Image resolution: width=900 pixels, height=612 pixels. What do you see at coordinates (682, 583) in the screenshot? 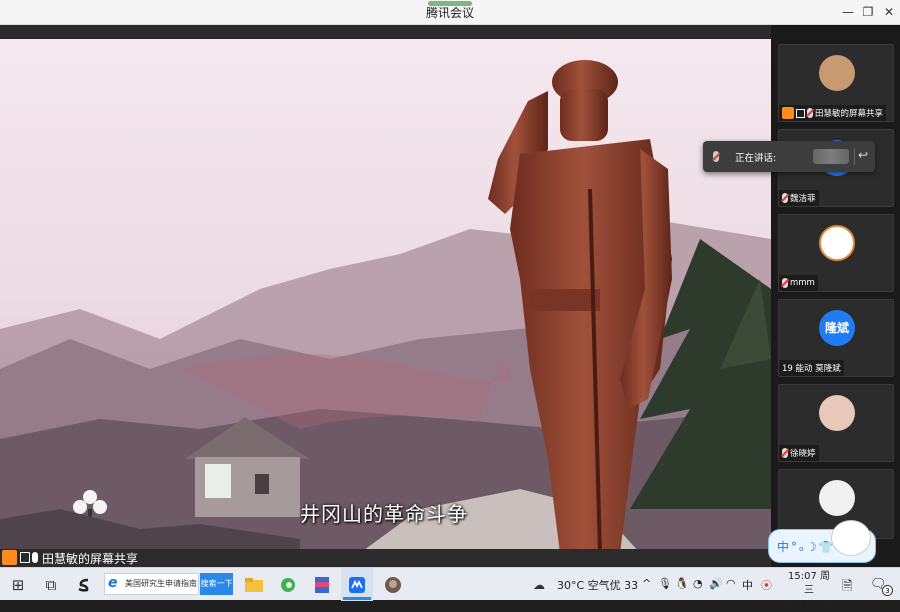
I see `tray-qq-icon: 🐧` at bounding box center [682, 583].